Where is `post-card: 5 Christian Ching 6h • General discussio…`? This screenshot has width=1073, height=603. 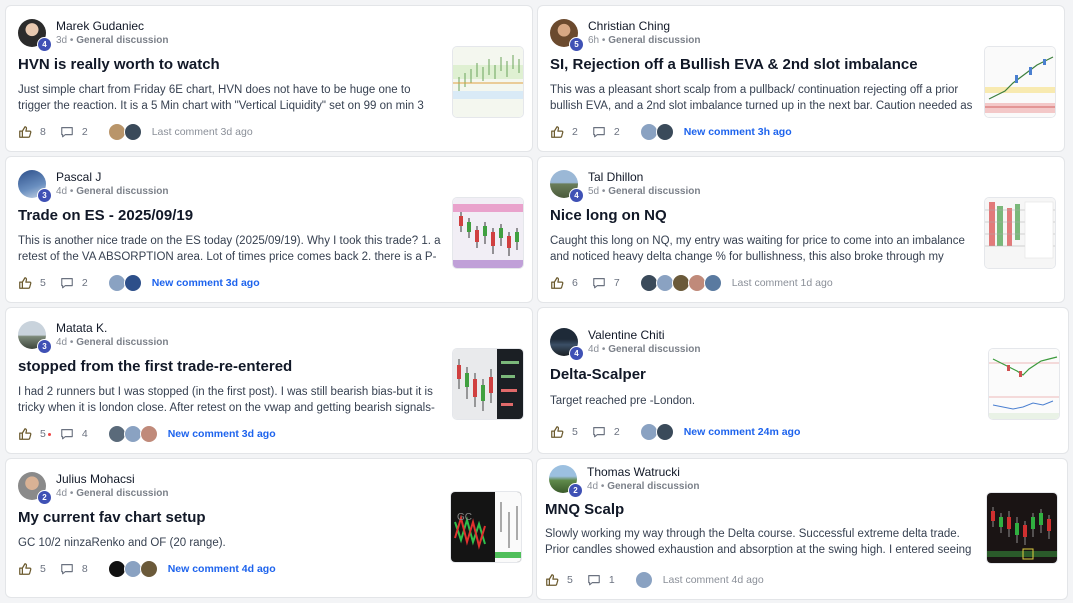
post-card: 5 Christian Ching 6h • General discussio… is located at coordinates (801, 78).